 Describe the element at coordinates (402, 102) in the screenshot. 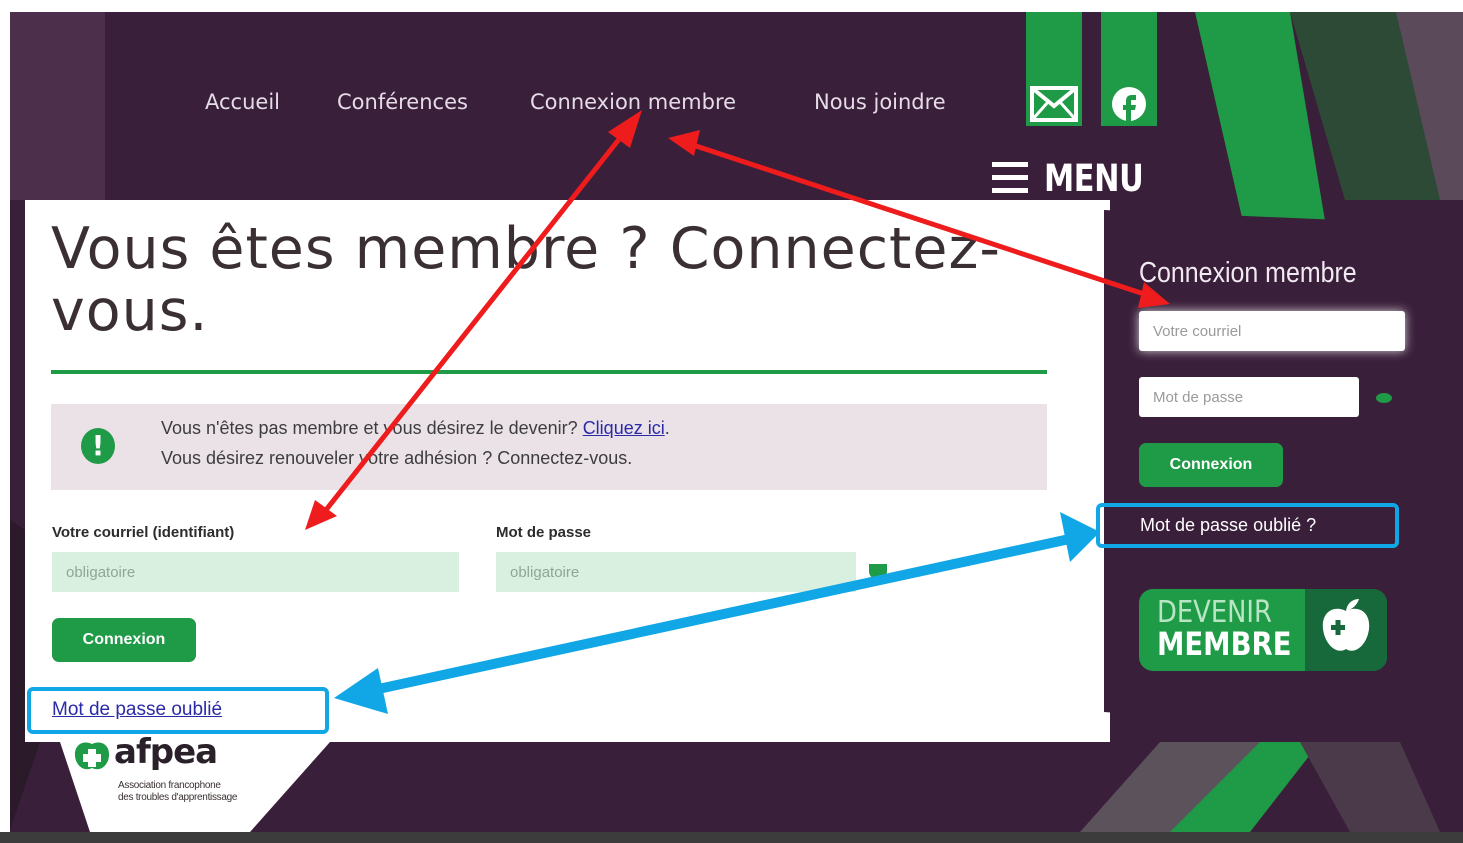

I see `nav-item-conferences: Conférences` at that location.